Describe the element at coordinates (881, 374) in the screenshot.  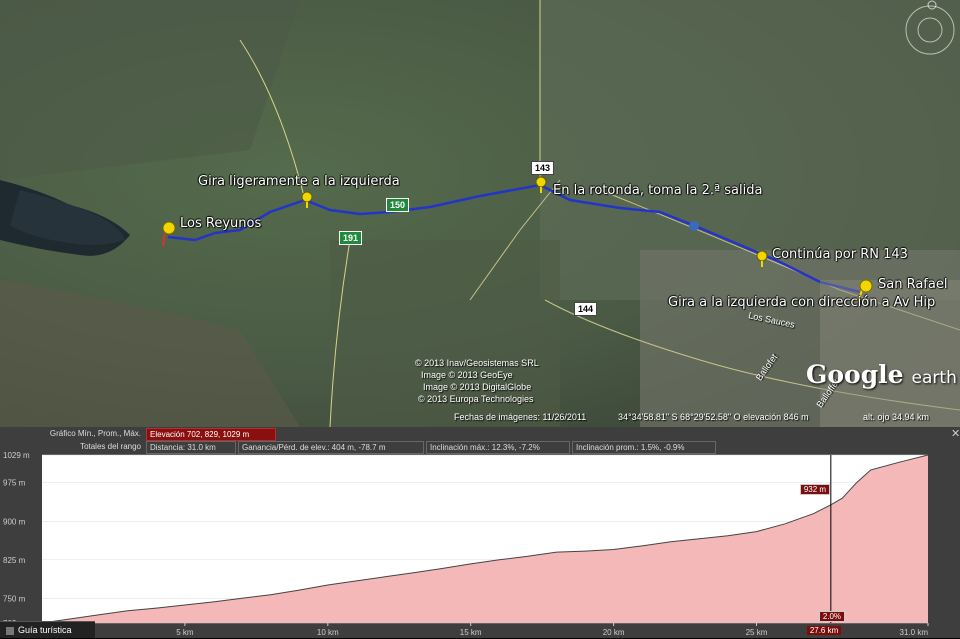
I see `google-earth-logo: Google earth` at that location.